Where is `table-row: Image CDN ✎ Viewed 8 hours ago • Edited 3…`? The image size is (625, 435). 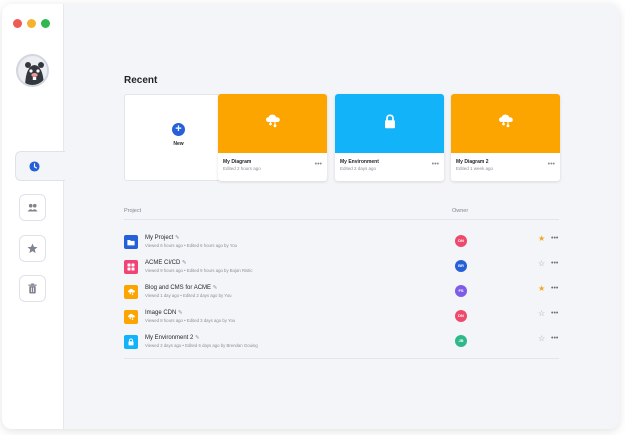 table-row: Image CDN ✎ Viewed 8 hours ago • Edited 3… is located at coordinates (341, 317).